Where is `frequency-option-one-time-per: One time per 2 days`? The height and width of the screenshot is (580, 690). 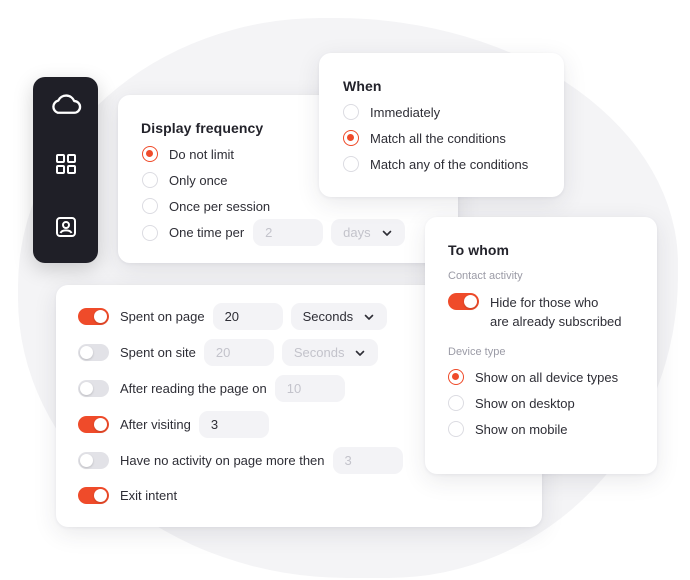
frequency-option-one-time-per: One time per 2 days is located at coordinates (274, 232).